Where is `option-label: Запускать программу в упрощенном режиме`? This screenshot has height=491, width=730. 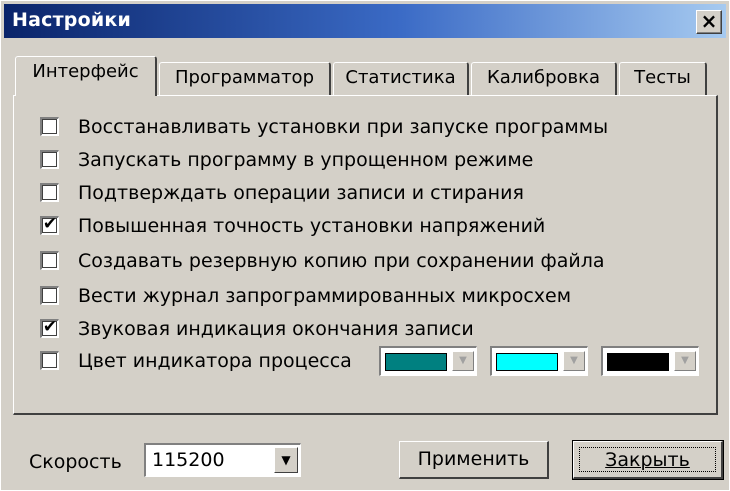
option-label: Запускать программу в упрощенном режиме is located at coordinates (306, 160).